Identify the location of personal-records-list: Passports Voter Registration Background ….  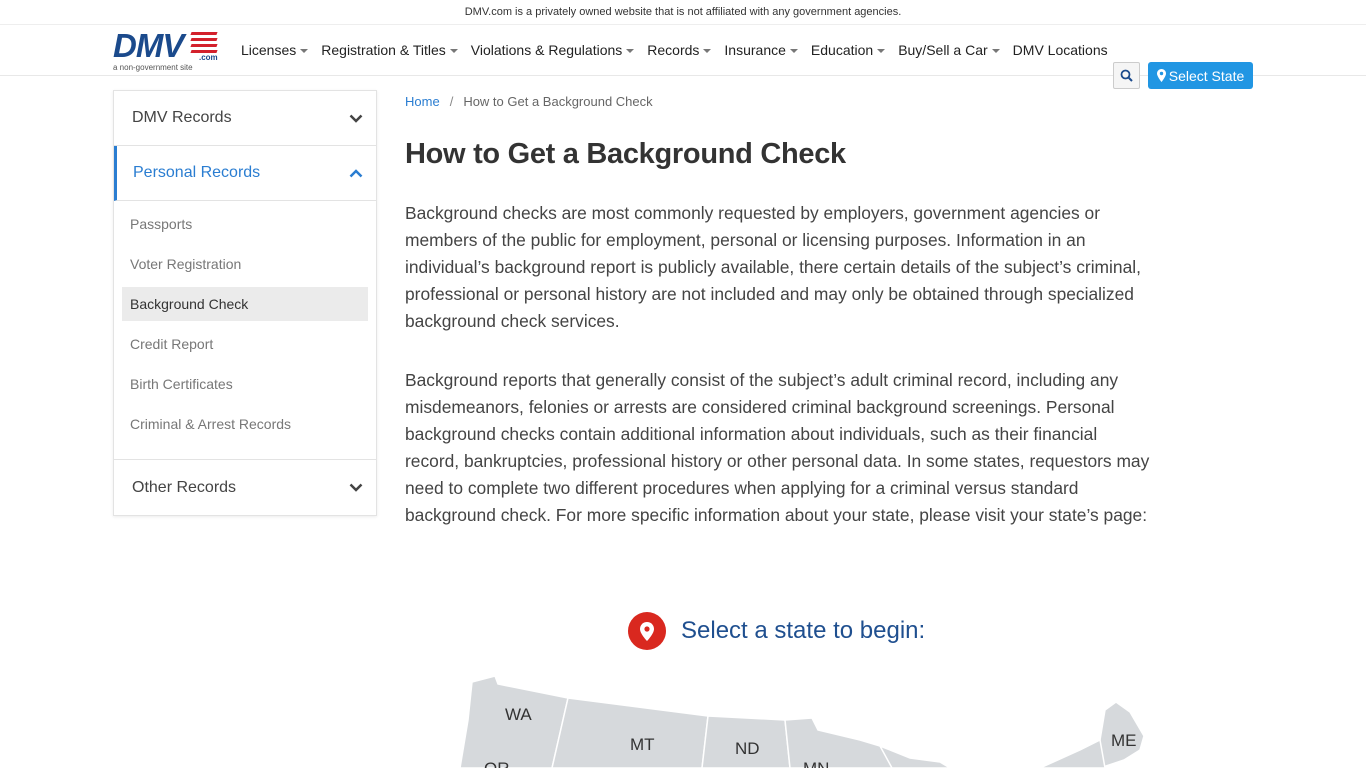
(245, 330).